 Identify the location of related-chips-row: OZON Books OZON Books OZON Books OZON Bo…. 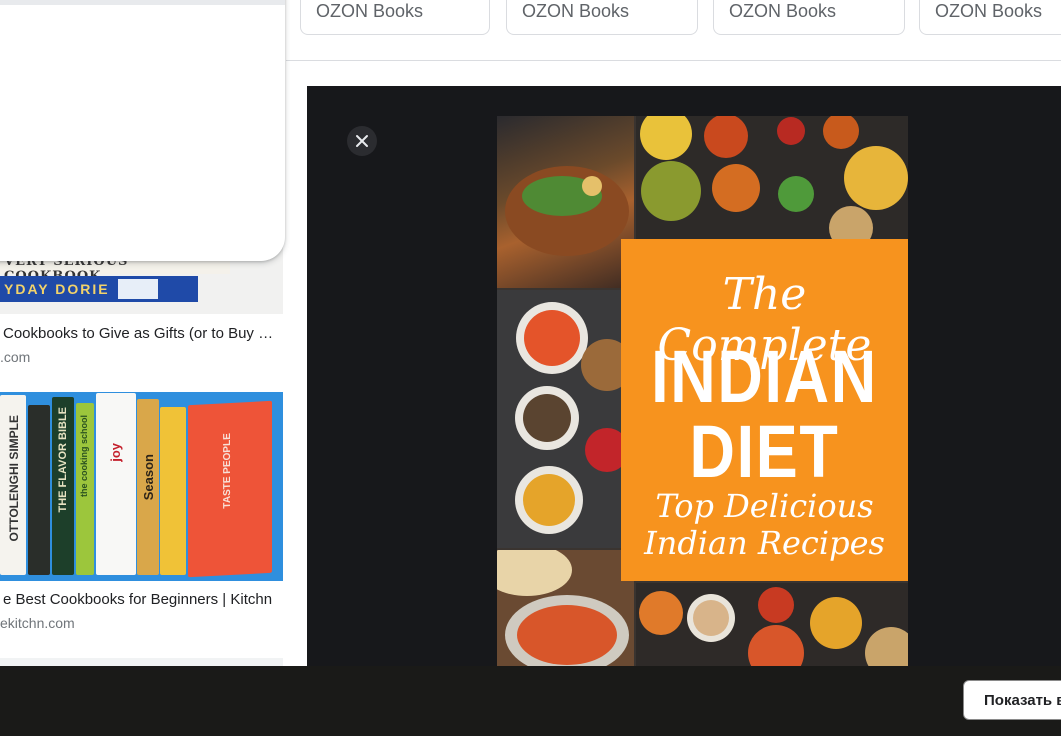
(673, 30).